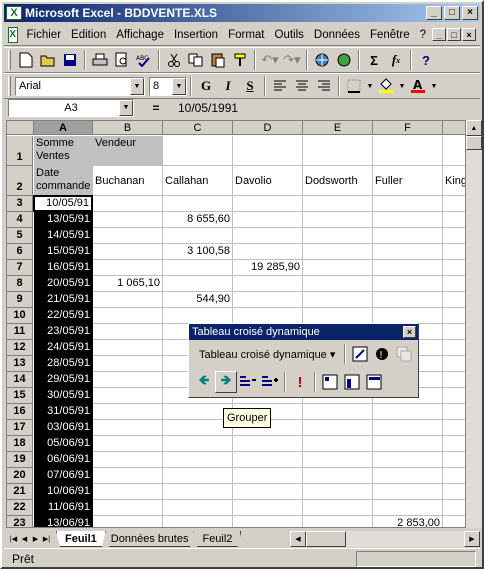  I want to click on name-box: A3 ▼, so click(71, 108).